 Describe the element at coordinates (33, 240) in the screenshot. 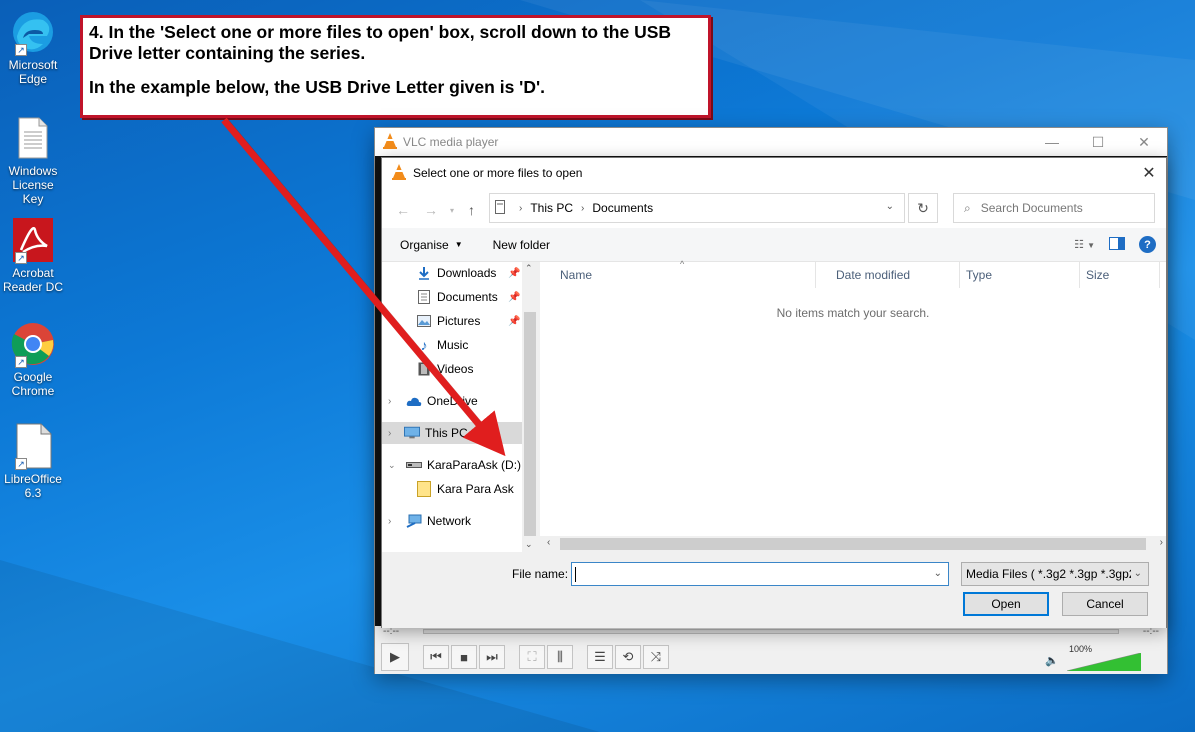

I see `acrobat-icon: ↗` at that location.